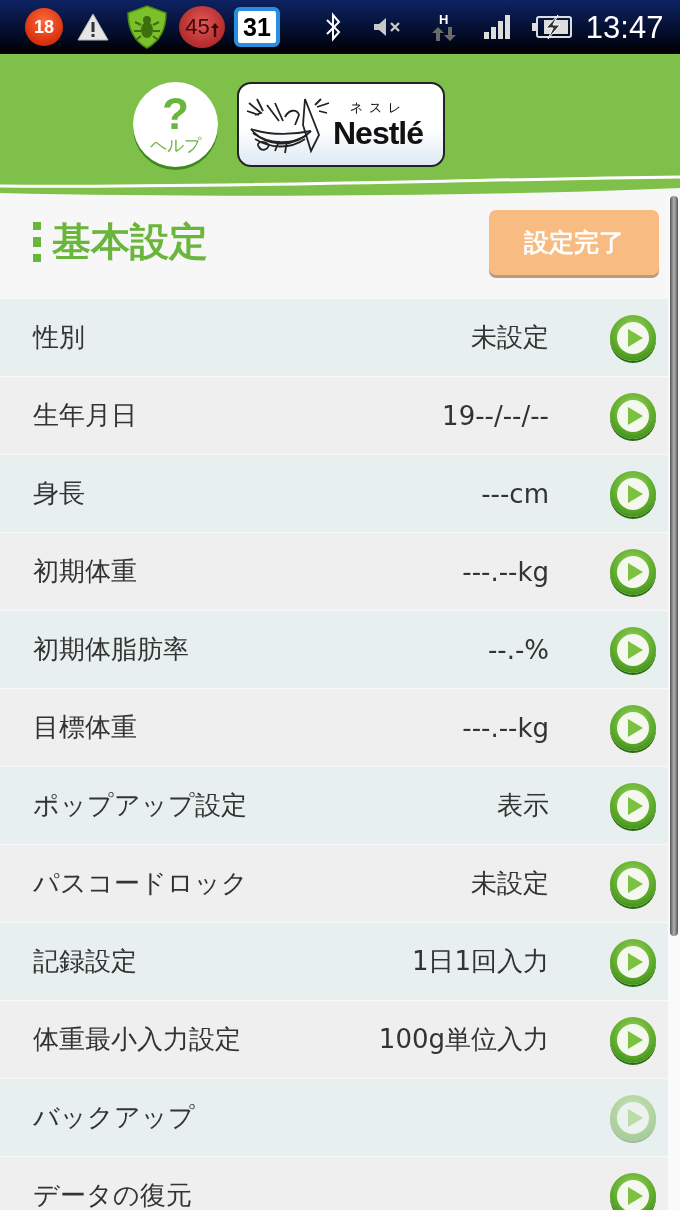  I want to click on muted-speaker-icon, so click(386, 27).